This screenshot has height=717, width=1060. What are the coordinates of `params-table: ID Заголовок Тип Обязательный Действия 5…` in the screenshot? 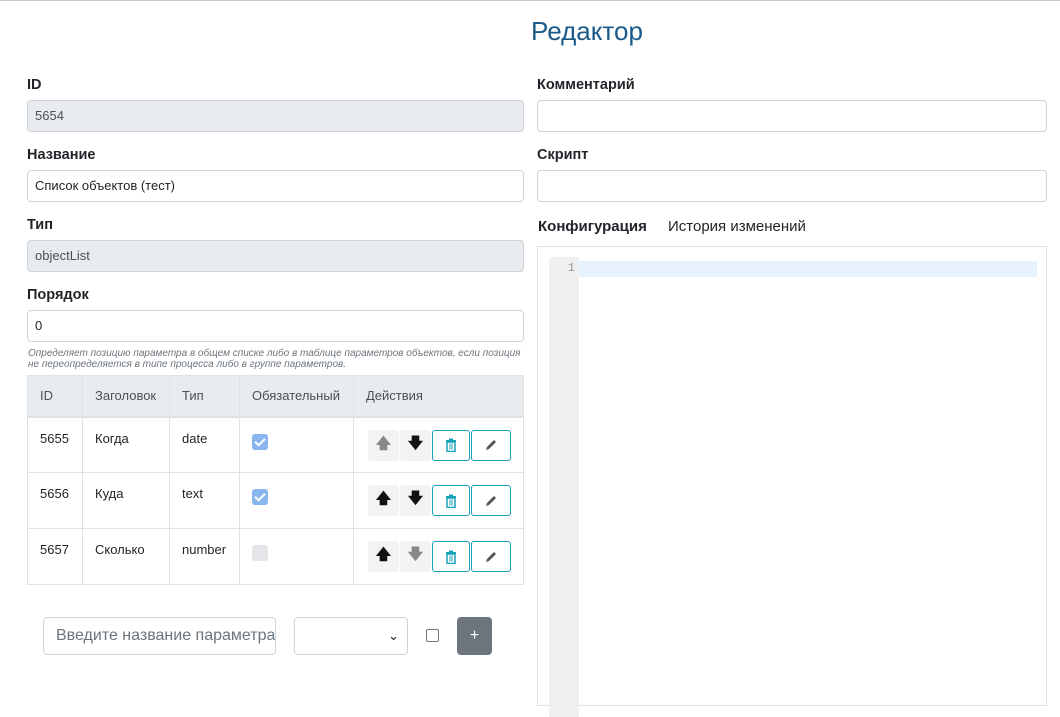 It's located at (275, 480).